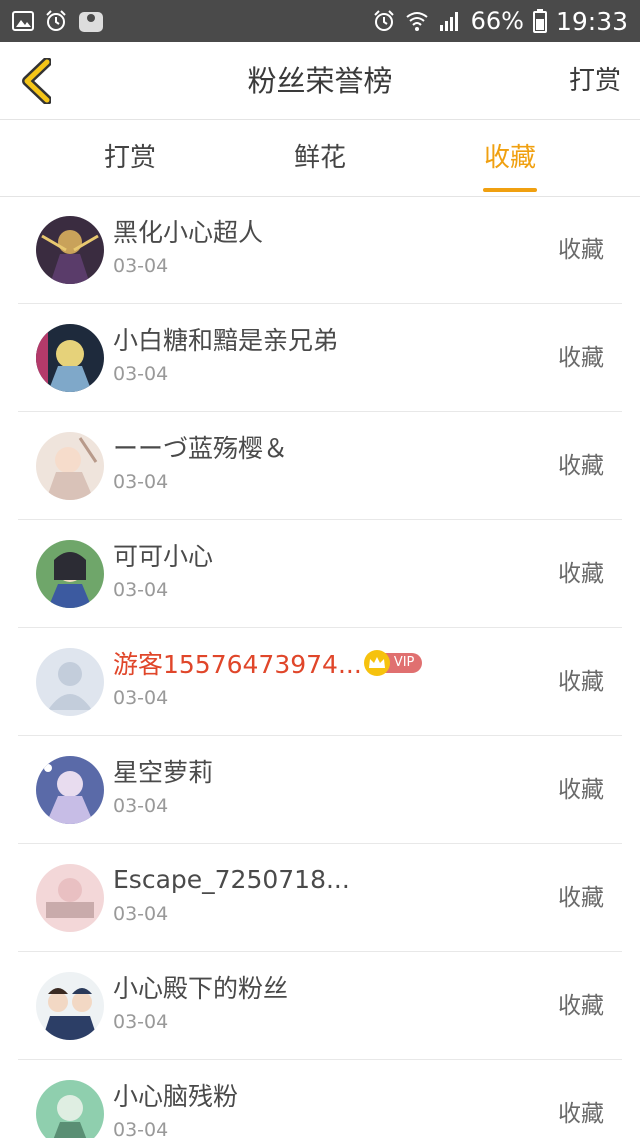 This screenshot has height=1138, width=640. What do you see at coordinates (450, 21) in the screenshot?
I see `signal-icon` at bounding box center [450, 21].